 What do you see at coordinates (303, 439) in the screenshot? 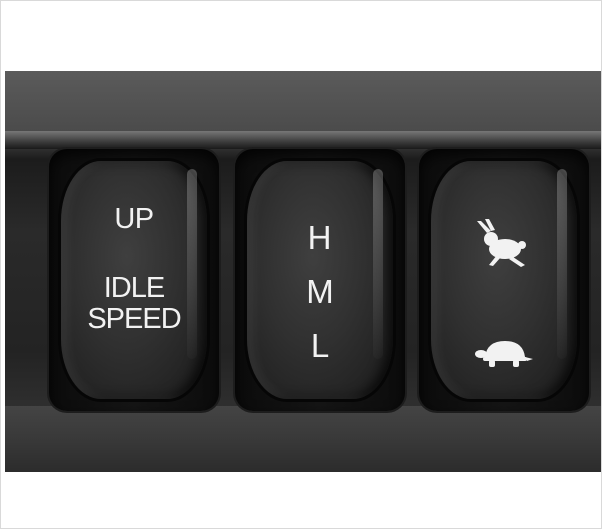
I see `panel-bottom` at bounding box center [303, 439].